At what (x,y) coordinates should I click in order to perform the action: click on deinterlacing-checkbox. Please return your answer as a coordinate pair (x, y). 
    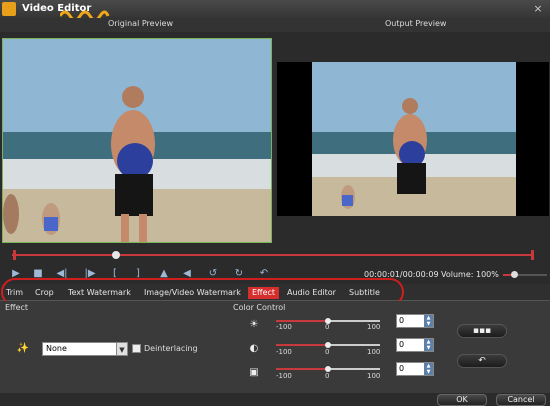
    Looking at the image, I should click on (136, 348).